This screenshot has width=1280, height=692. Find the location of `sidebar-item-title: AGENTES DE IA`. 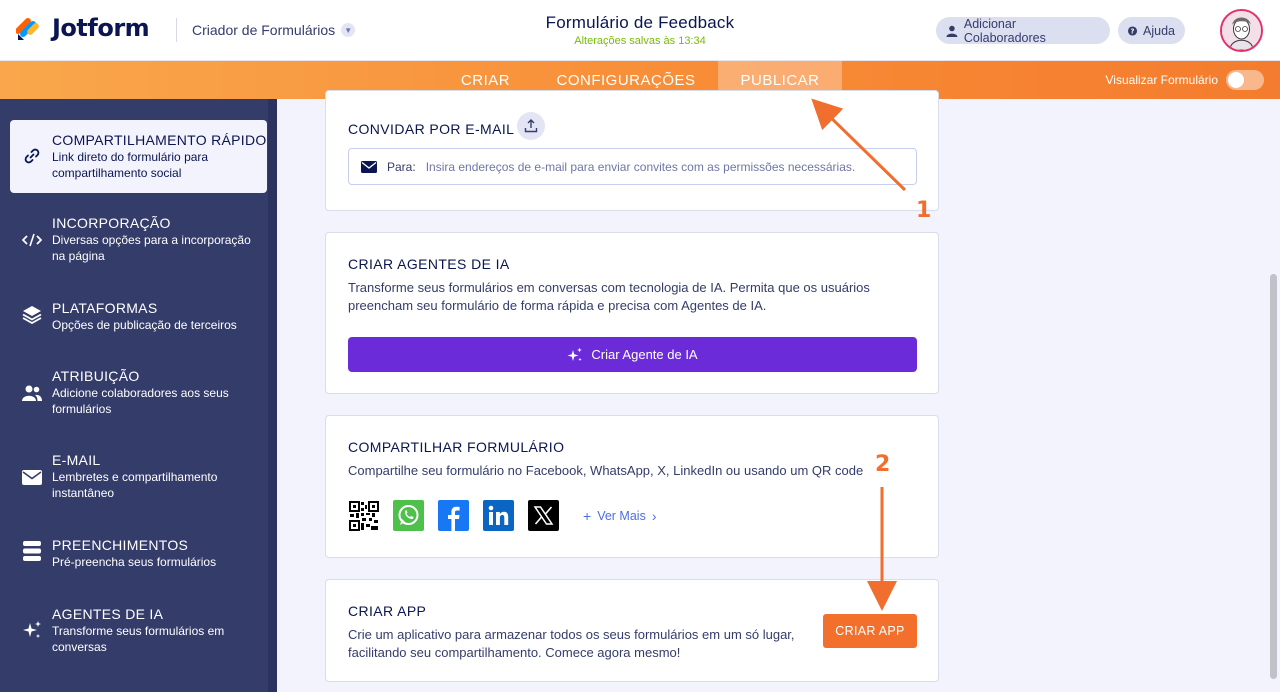

sidebar-item-title: AGENTES DE IA is located at coordinates (108, 614).